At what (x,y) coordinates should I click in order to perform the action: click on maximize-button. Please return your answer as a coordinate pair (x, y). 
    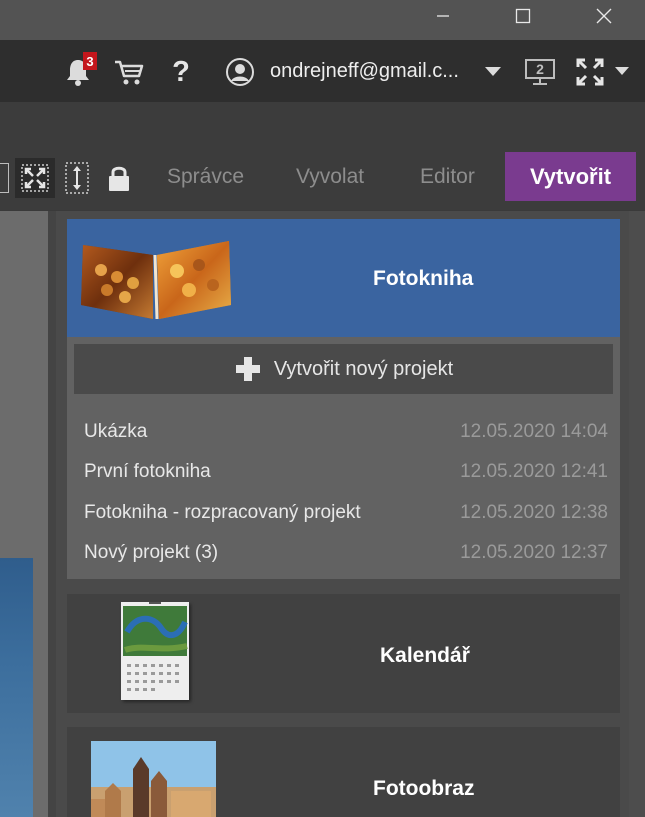
    Looking at the image, I should click on (523, 16).